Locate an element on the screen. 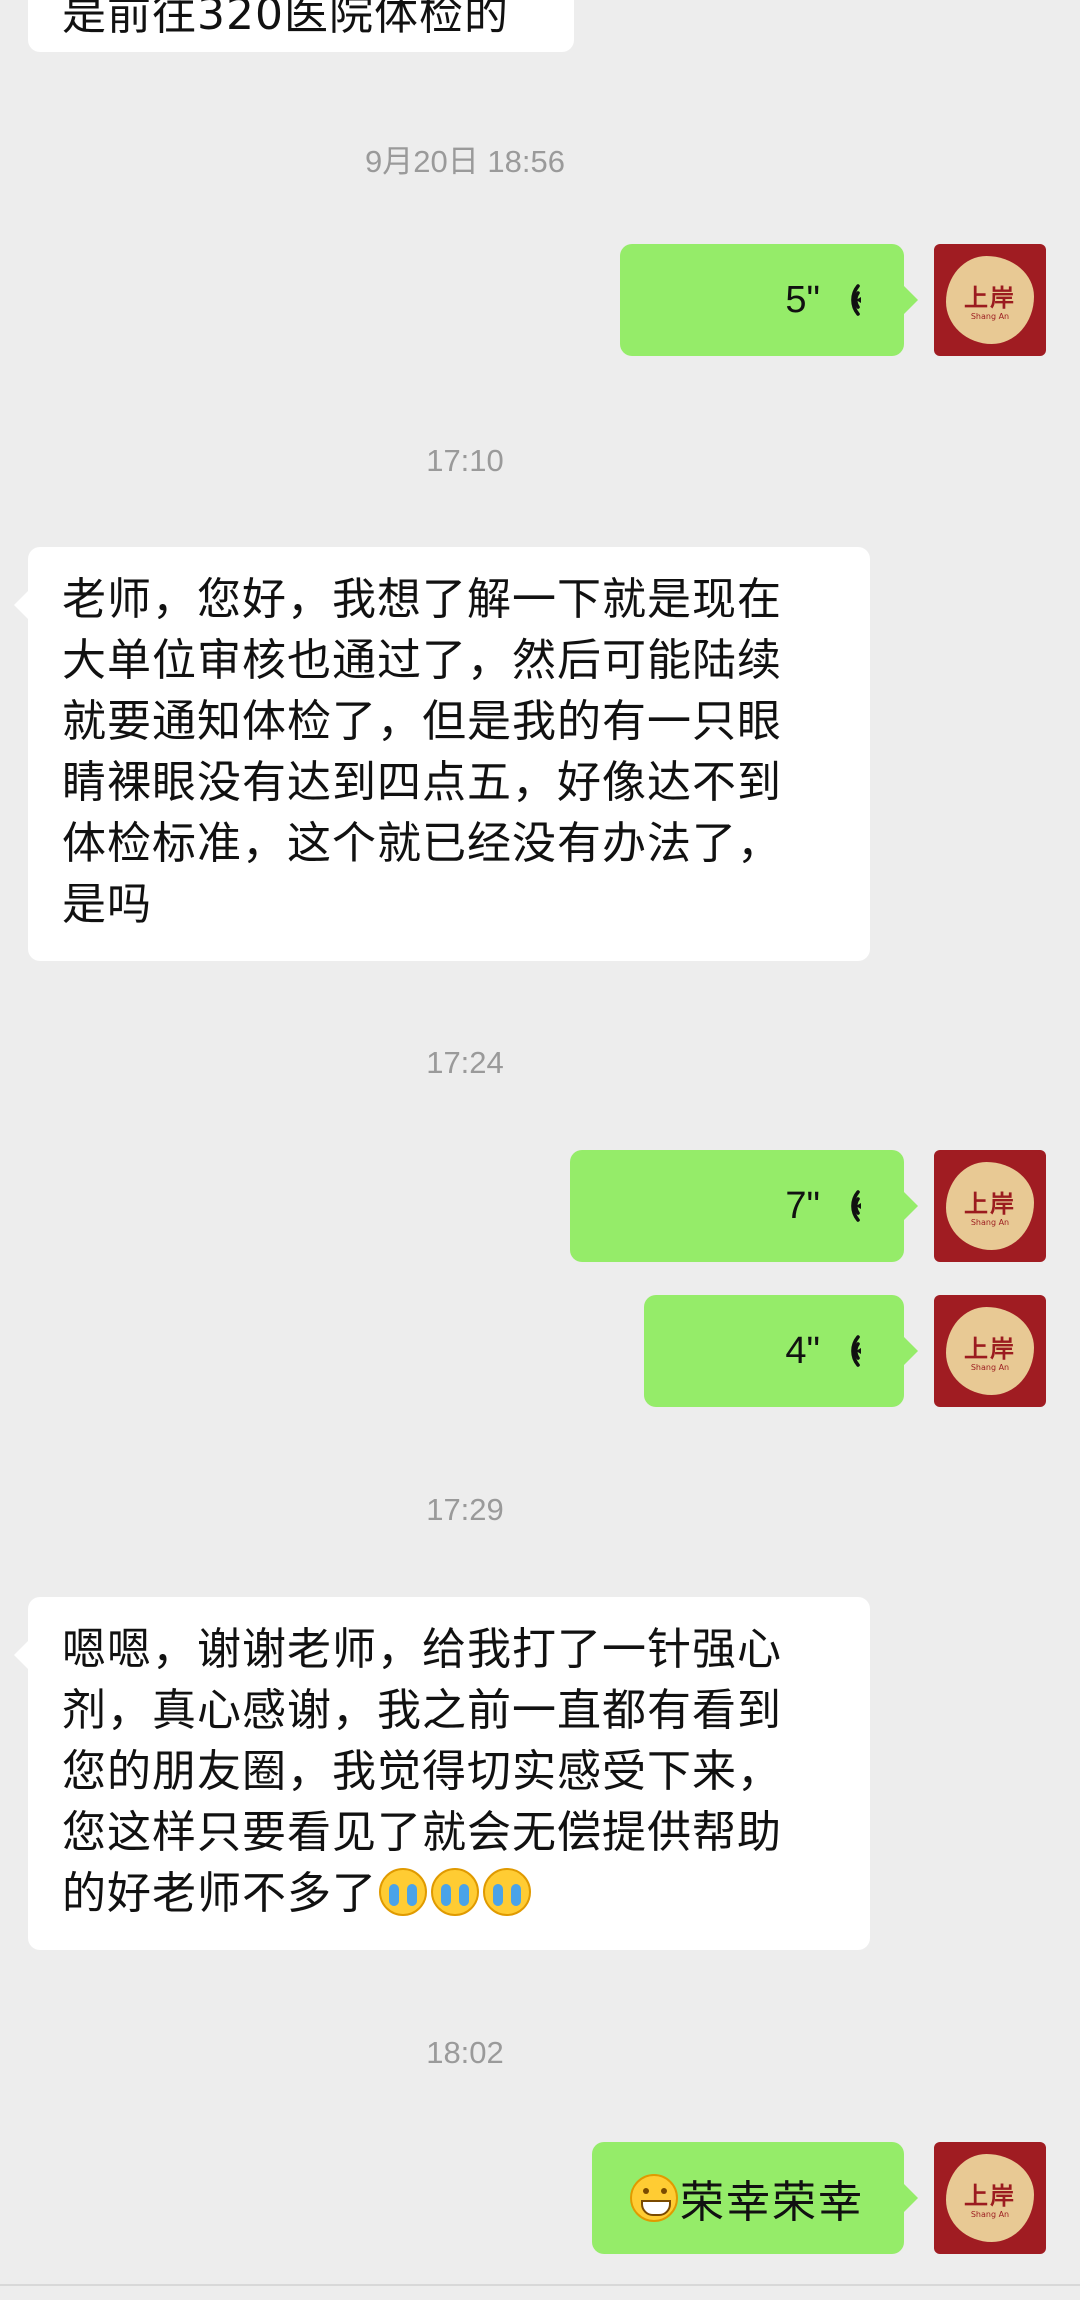 This screenshot has width=1080, height=2300. text-message-bubble: 荣幸荣幸 is located at coordinates (755, 2198).